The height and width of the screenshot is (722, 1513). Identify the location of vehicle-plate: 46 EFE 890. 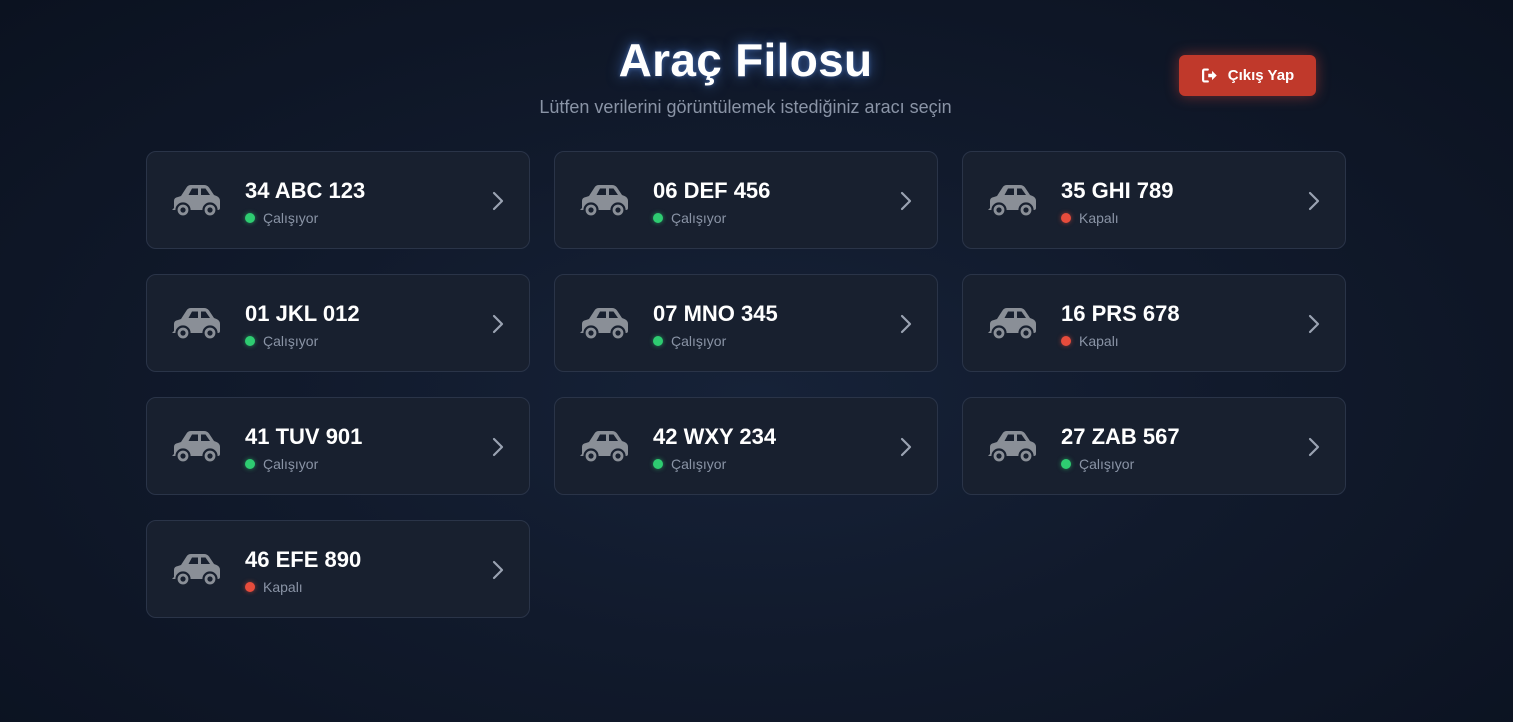
(303, 559).